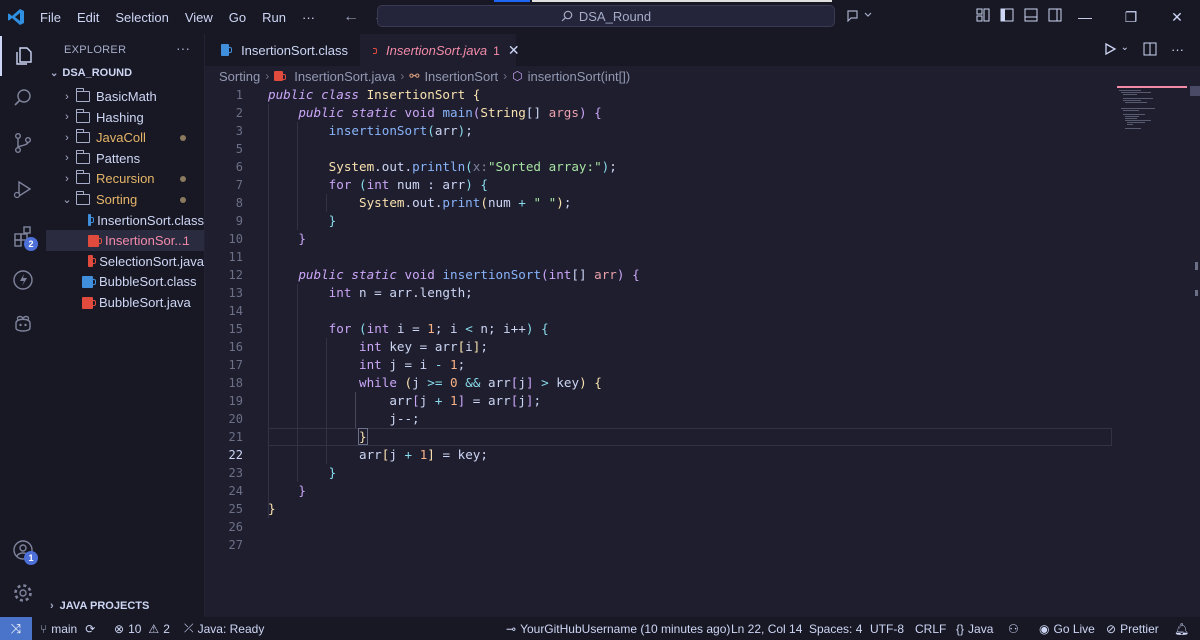 The image size is (1200, 640). What do you see at coordinates (125, 220) in the screenshot?
I see `tree-file: InsertionSort.class` at bounding box center [125, 220].